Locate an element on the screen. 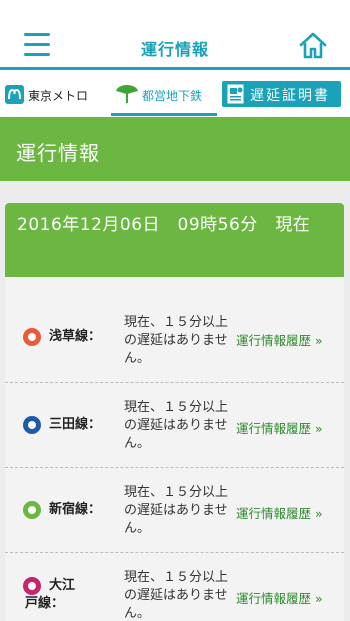  section-title-band: 運行情報 is located at coordinates (175, 149).